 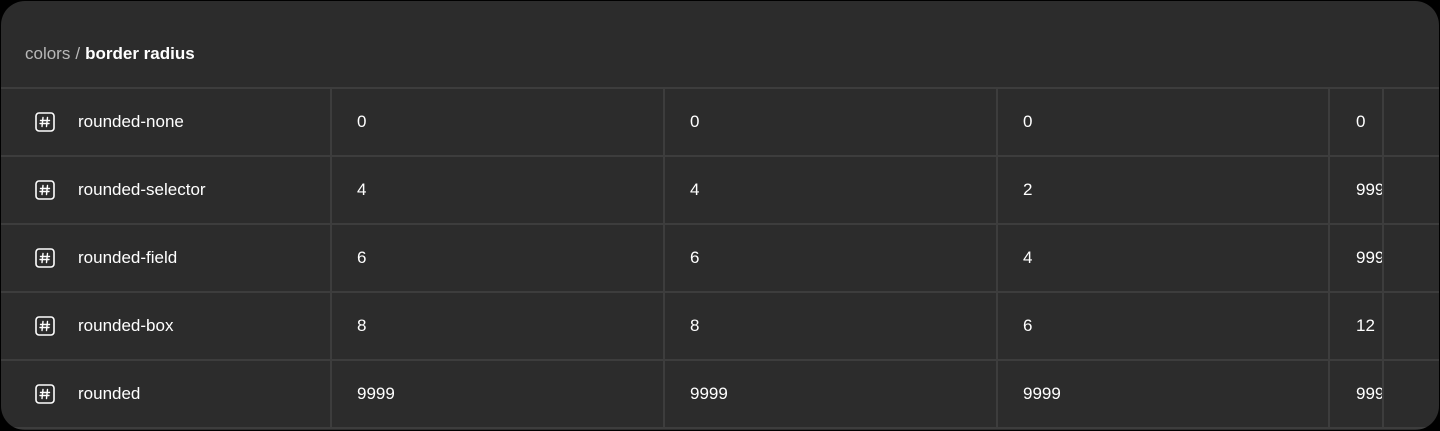 What do you see at coordinates (140, 53) in the screenshot?
I see `breadcrumb-current: border radius` at bounding box center [140, 53].